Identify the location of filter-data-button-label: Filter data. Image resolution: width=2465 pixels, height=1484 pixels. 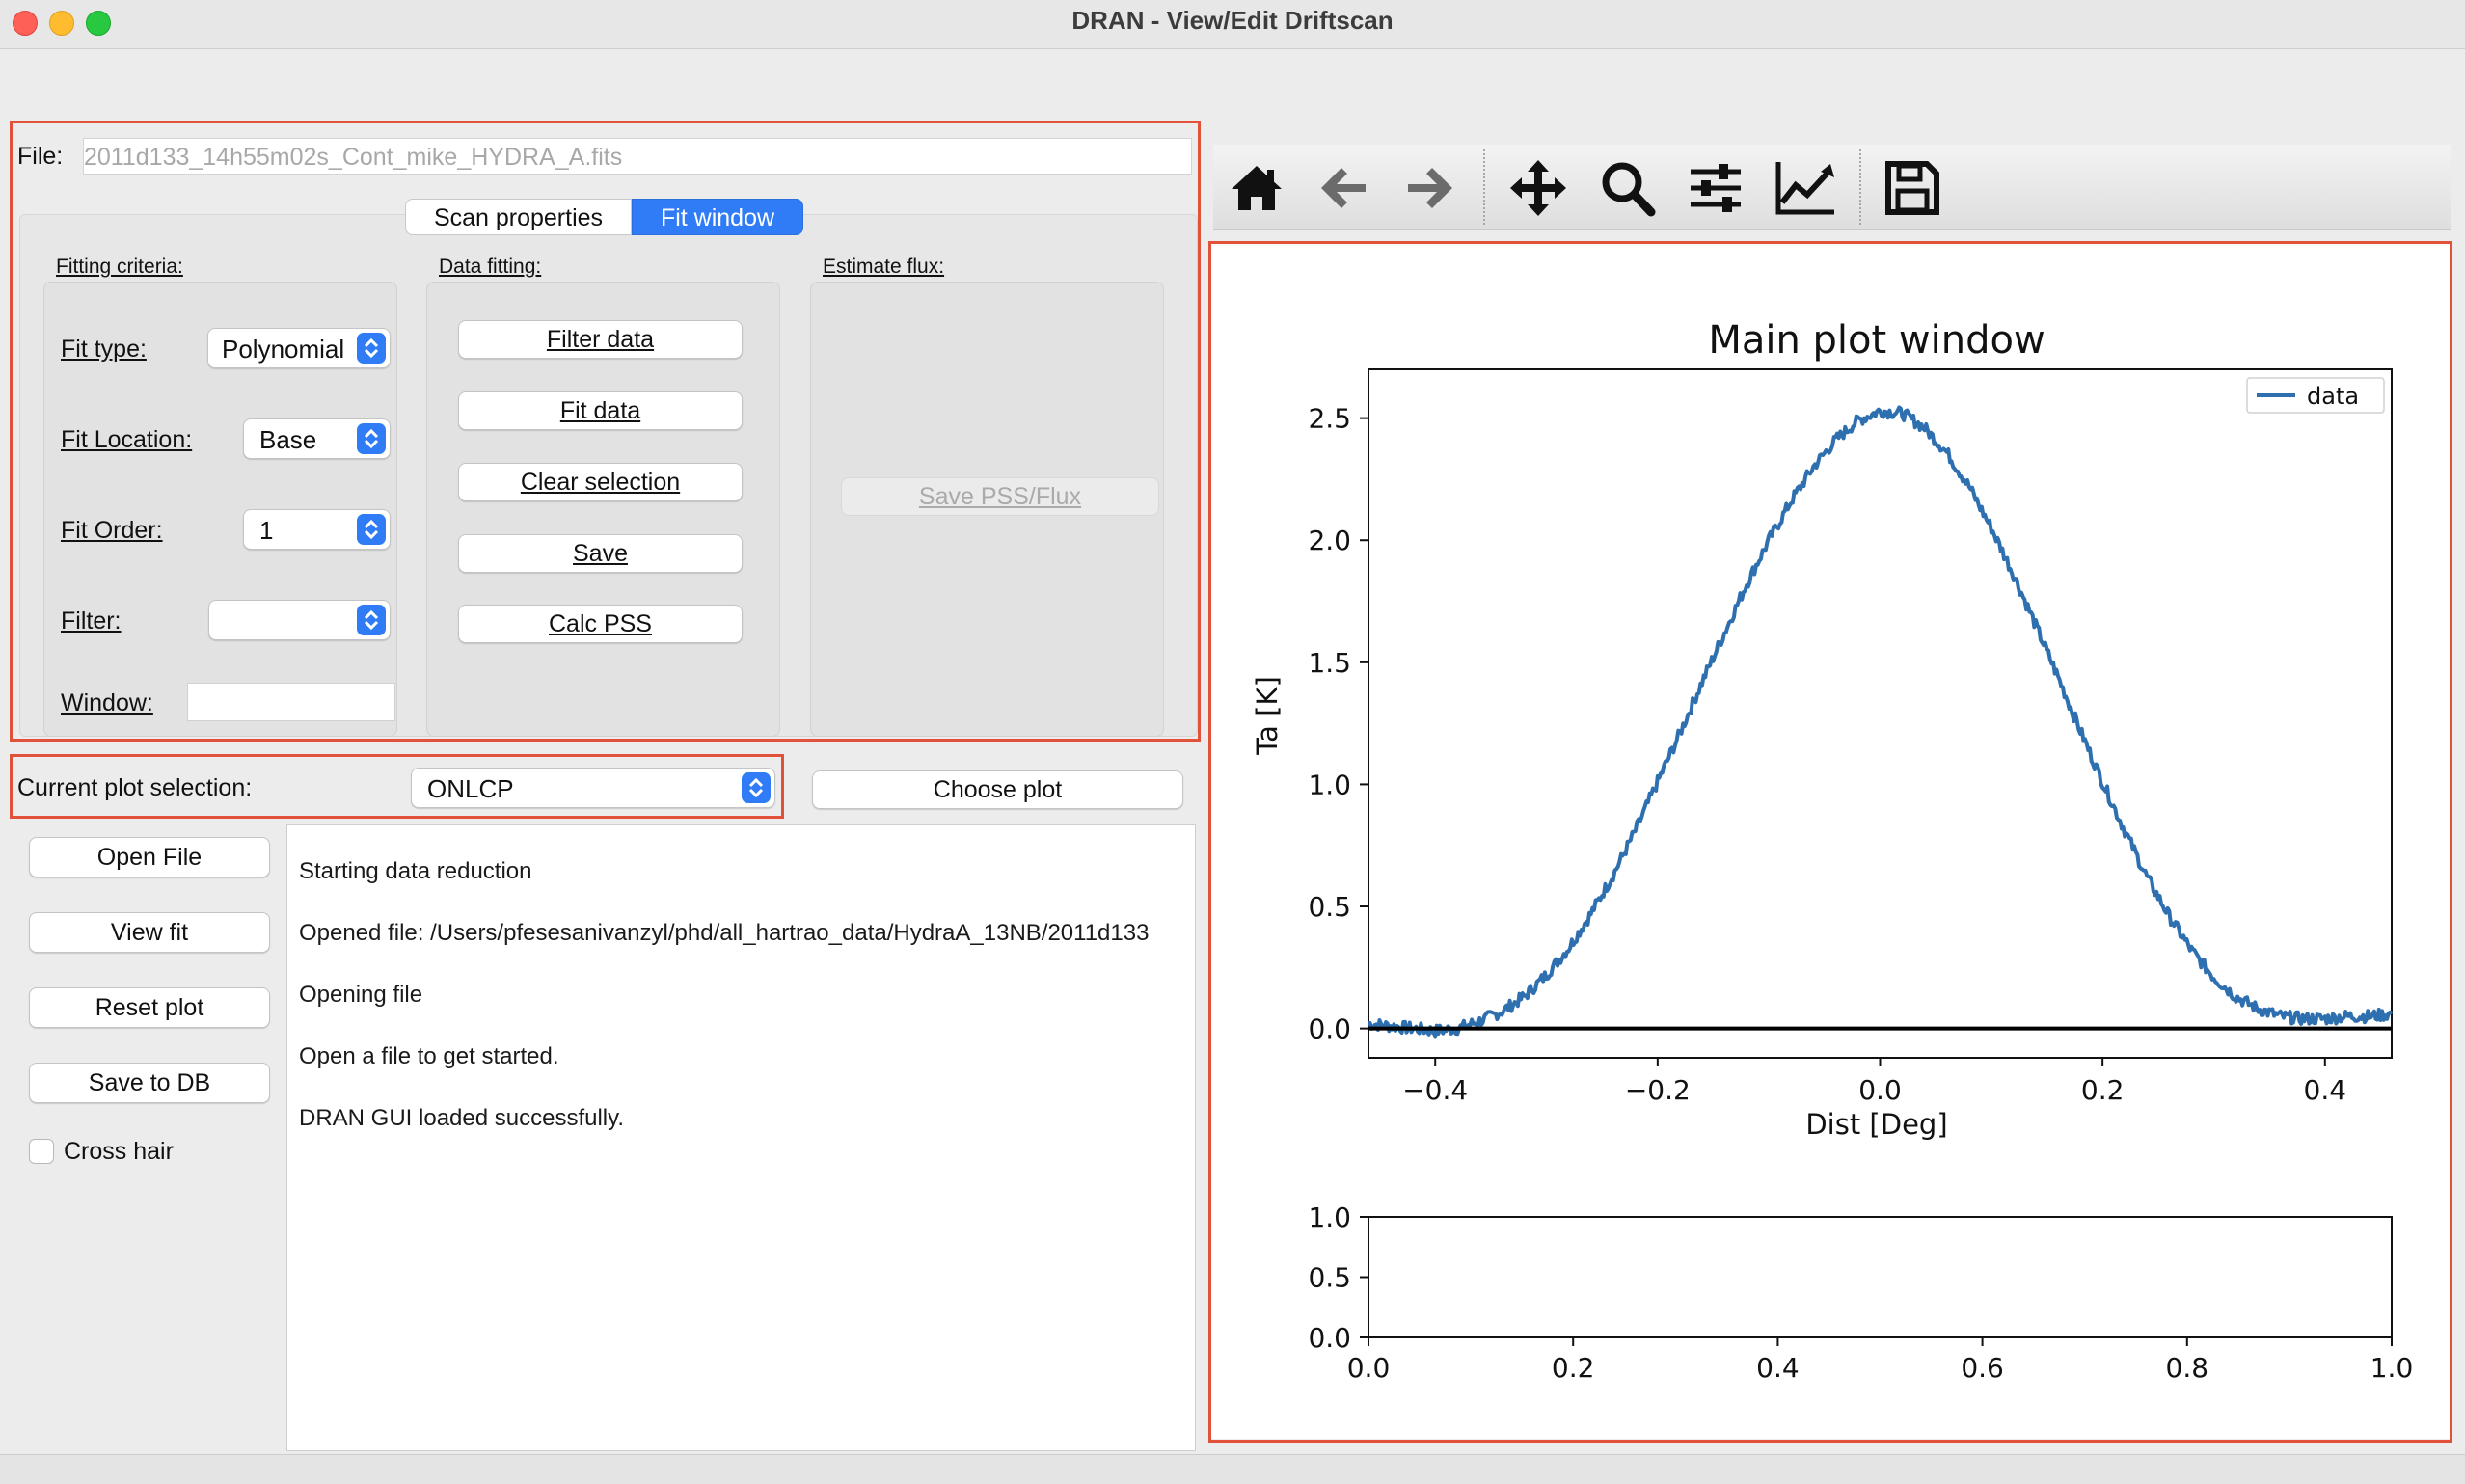
(600, 339).